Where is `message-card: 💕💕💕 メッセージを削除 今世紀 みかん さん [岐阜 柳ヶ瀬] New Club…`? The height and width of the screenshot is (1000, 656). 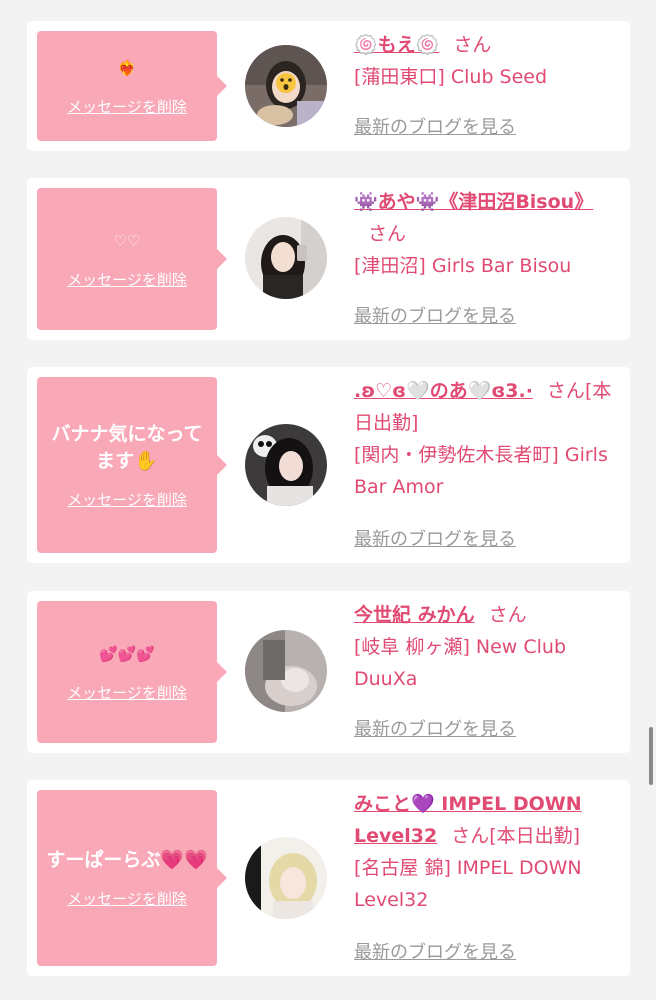 message-card: 💕💕💕 メッセージを削除 今世紀 みかん さん [岐阜 柳ヶ瀬] New Club… is located at coordinates (328, 672).